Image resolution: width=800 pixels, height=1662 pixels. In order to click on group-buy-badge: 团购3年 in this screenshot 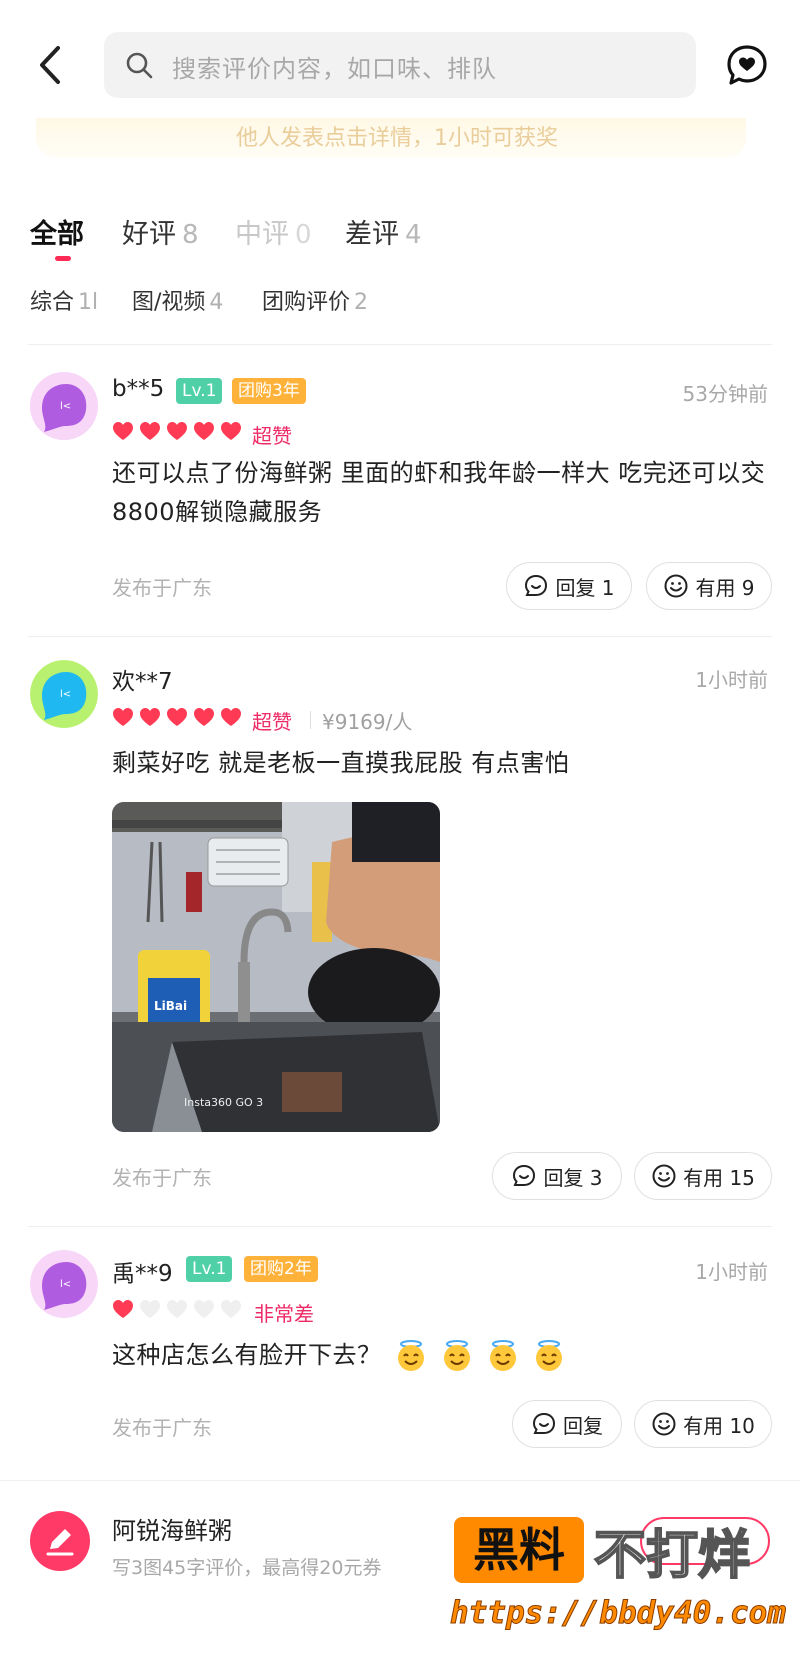, I will do `click(269, 391)`.